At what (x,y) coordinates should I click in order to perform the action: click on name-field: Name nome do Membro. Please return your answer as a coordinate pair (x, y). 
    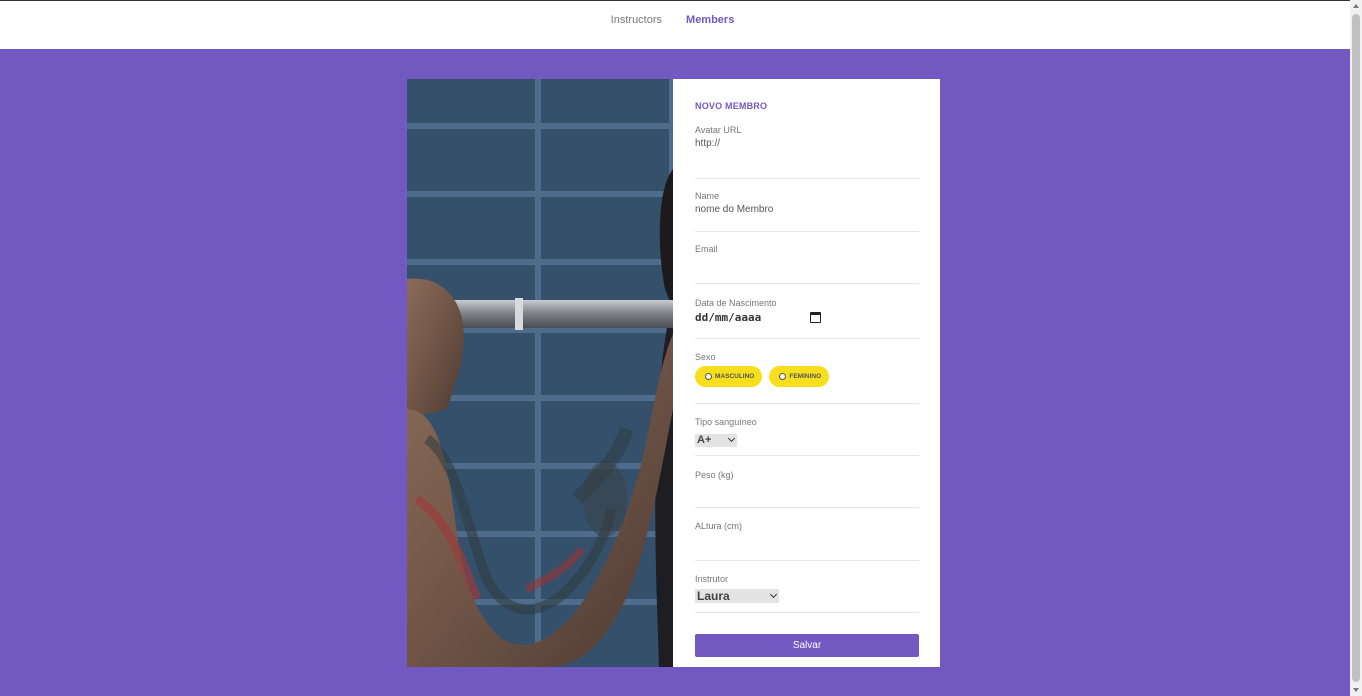
    Looking at the image, I should click on (807, 205).